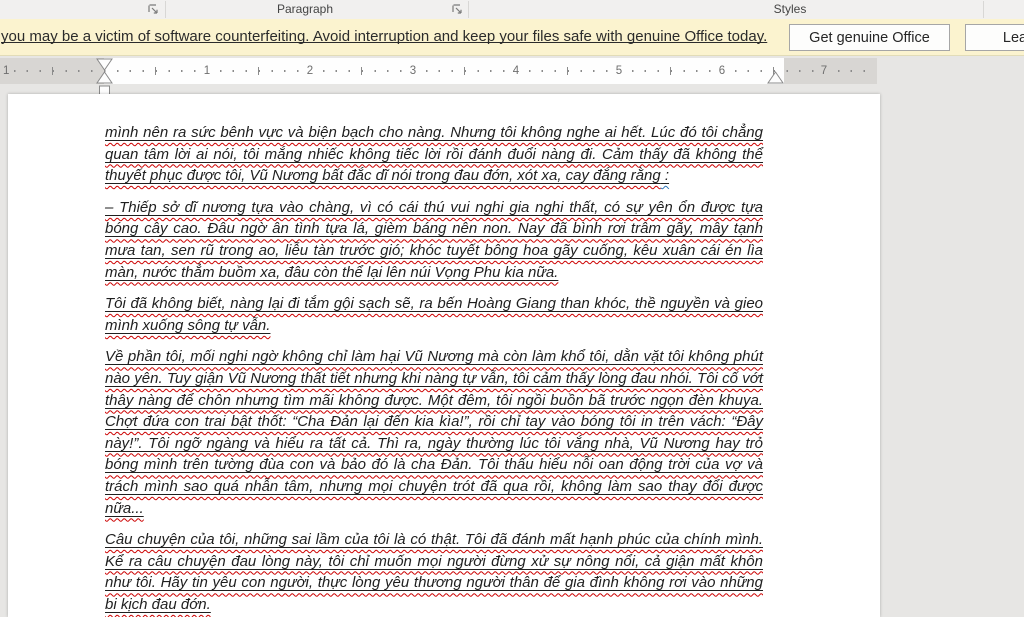 The height and width of the screenshot is (617, 1024). Describe the element at coordinates (869, 37) in the screenshot. I see `get-genuine-office-button: Get genuine Office` at that location.